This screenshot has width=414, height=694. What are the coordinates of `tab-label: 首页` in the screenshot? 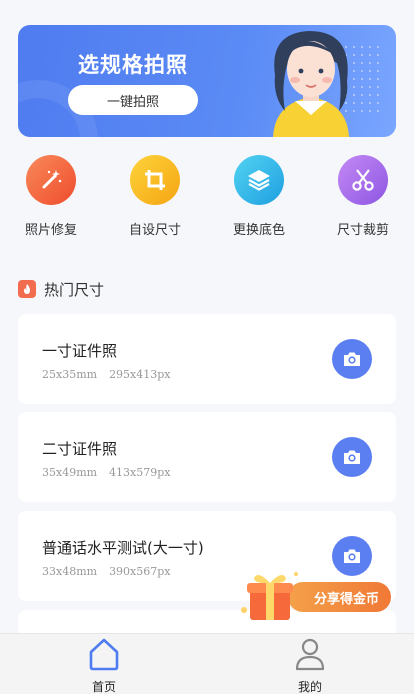 It's located at (103, 687).